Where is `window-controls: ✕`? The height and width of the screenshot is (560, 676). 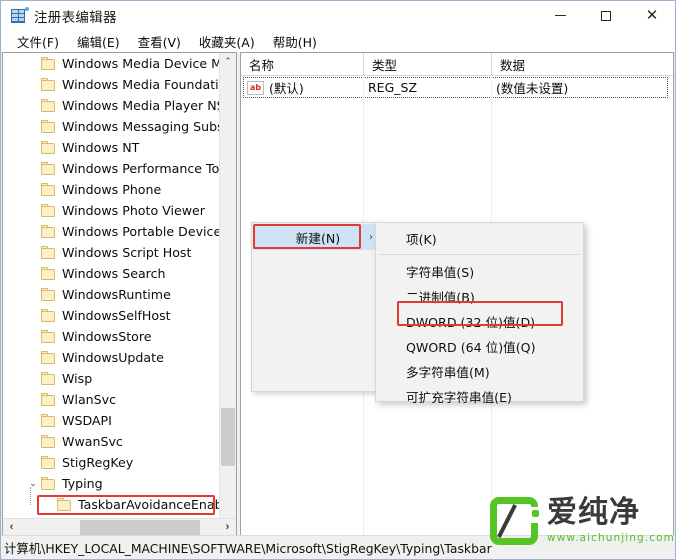 window-controls: ✕ is located at coordinates (606, 15).